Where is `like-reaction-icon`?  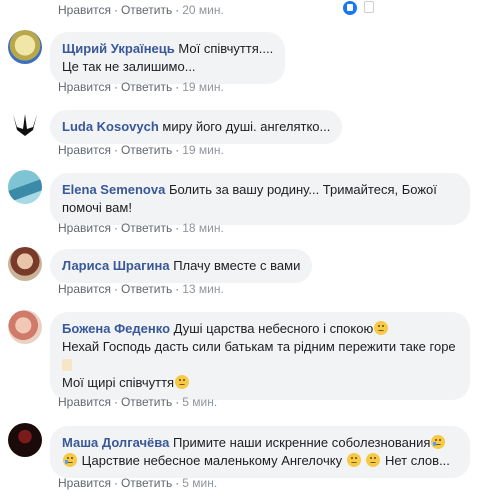
like-reaction-icon is located at coordinates (350, 8).